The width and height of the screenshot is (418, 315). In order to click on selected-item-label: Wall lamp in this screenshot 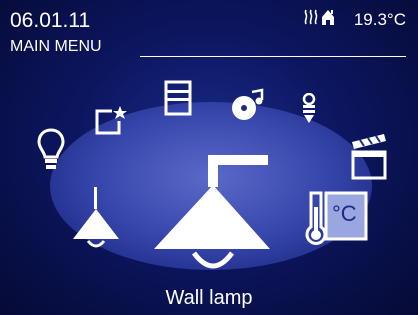, I will do `click(209, 298)`.